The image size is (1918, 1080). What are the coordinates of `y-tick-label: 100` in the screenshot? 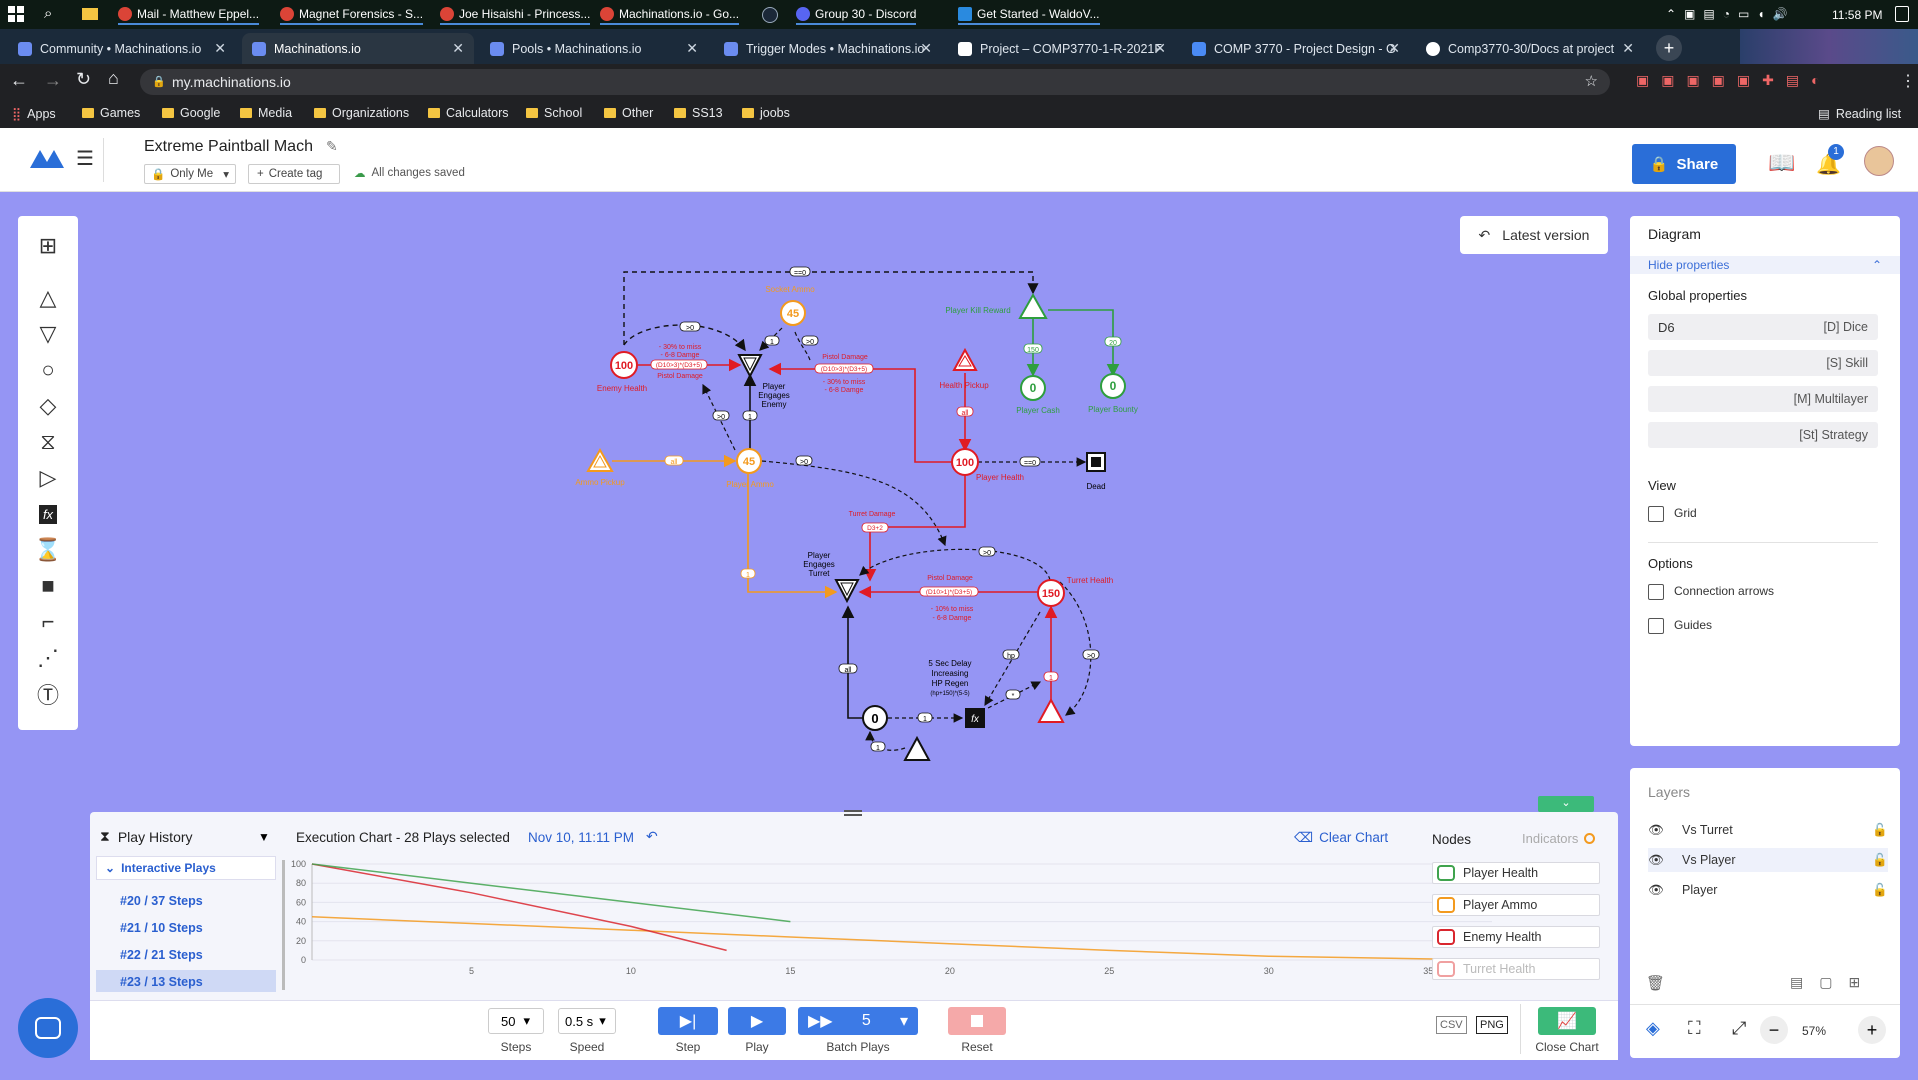 It's located at (298, 864).